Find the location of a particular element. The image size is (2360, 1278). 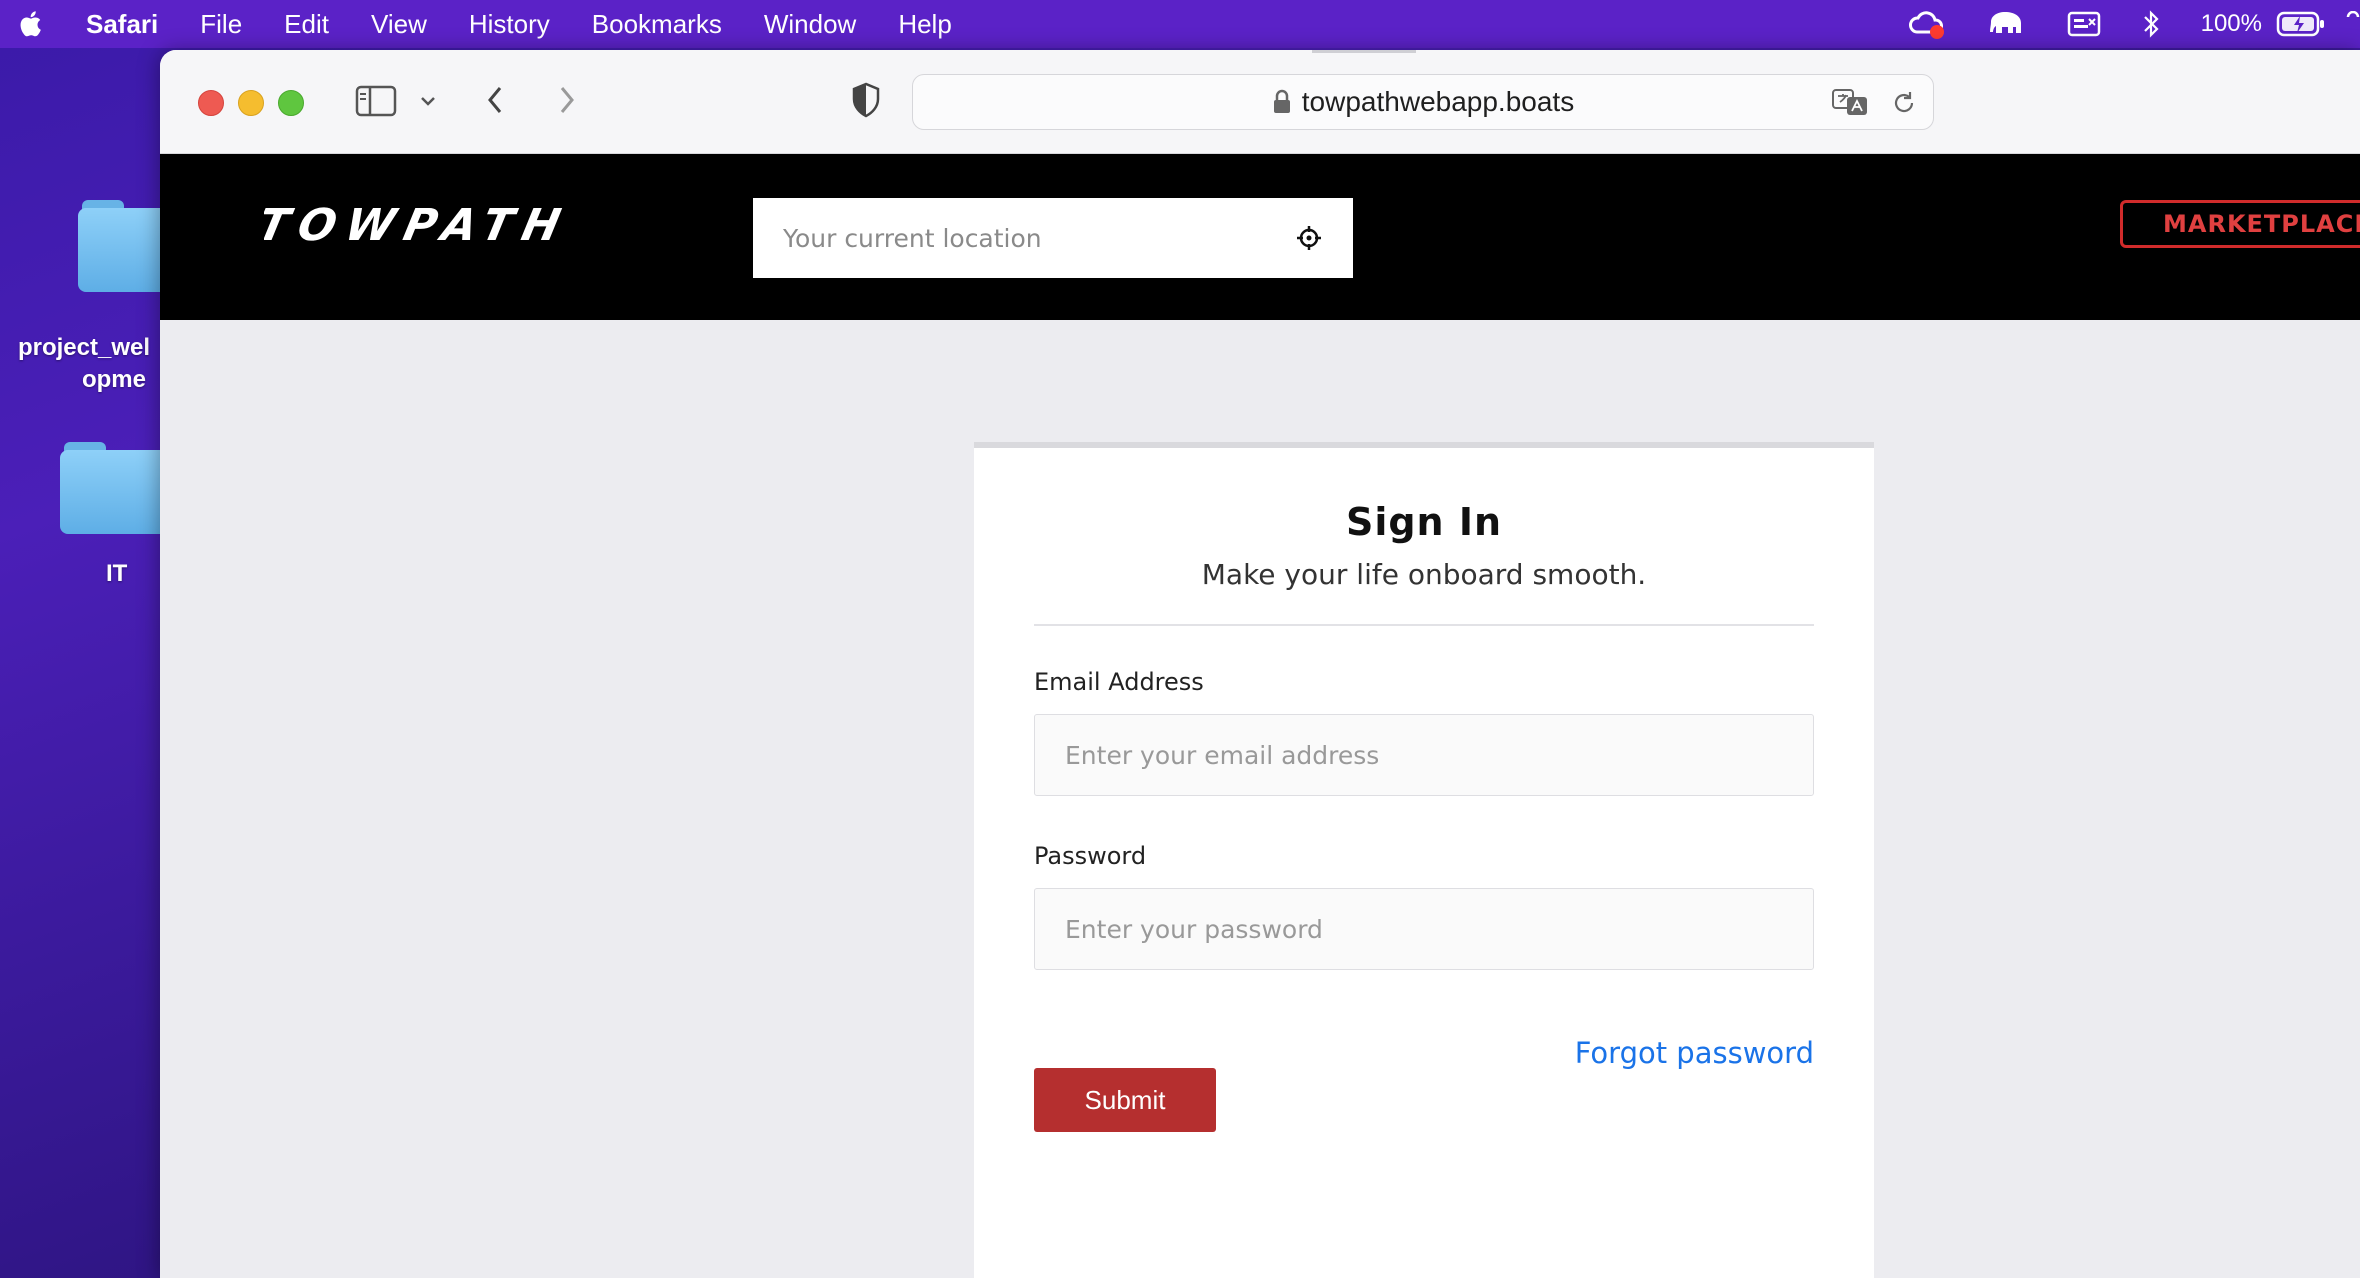

menu-window: Window is located at coordinates (810, 24).